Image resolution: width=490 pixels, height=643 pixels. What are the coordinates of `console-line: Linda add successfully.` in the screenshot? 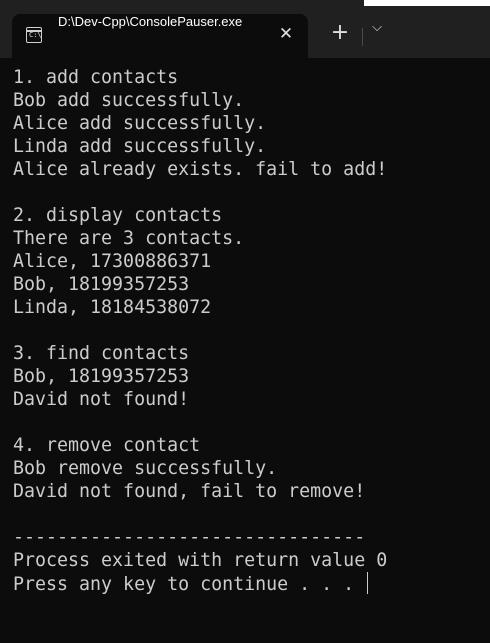 It's located at (200, 146).